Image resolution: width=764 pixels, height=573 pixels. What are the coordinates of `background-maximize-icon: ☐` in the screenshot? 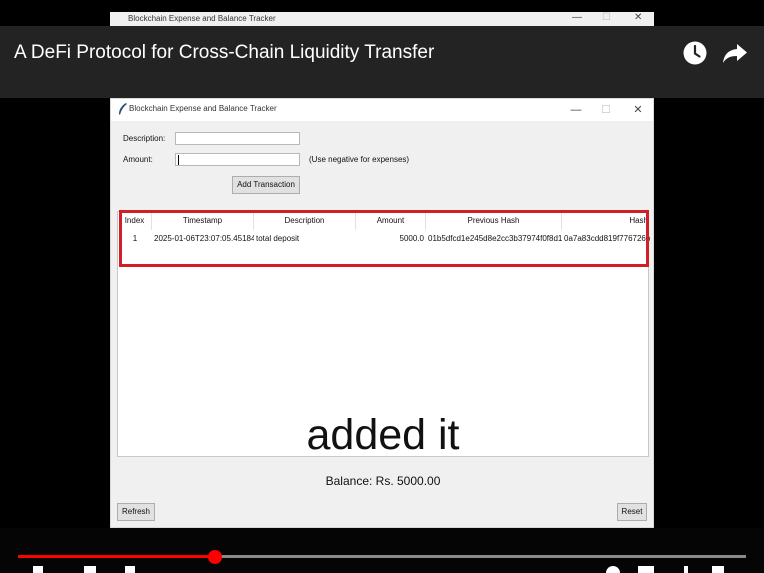 It's located at (606, 17).